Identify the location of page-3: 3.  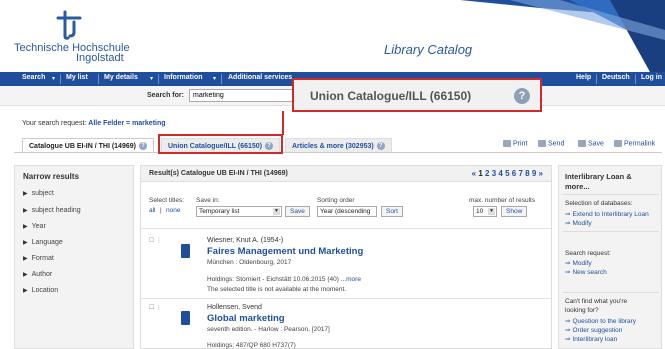
(494, 173).